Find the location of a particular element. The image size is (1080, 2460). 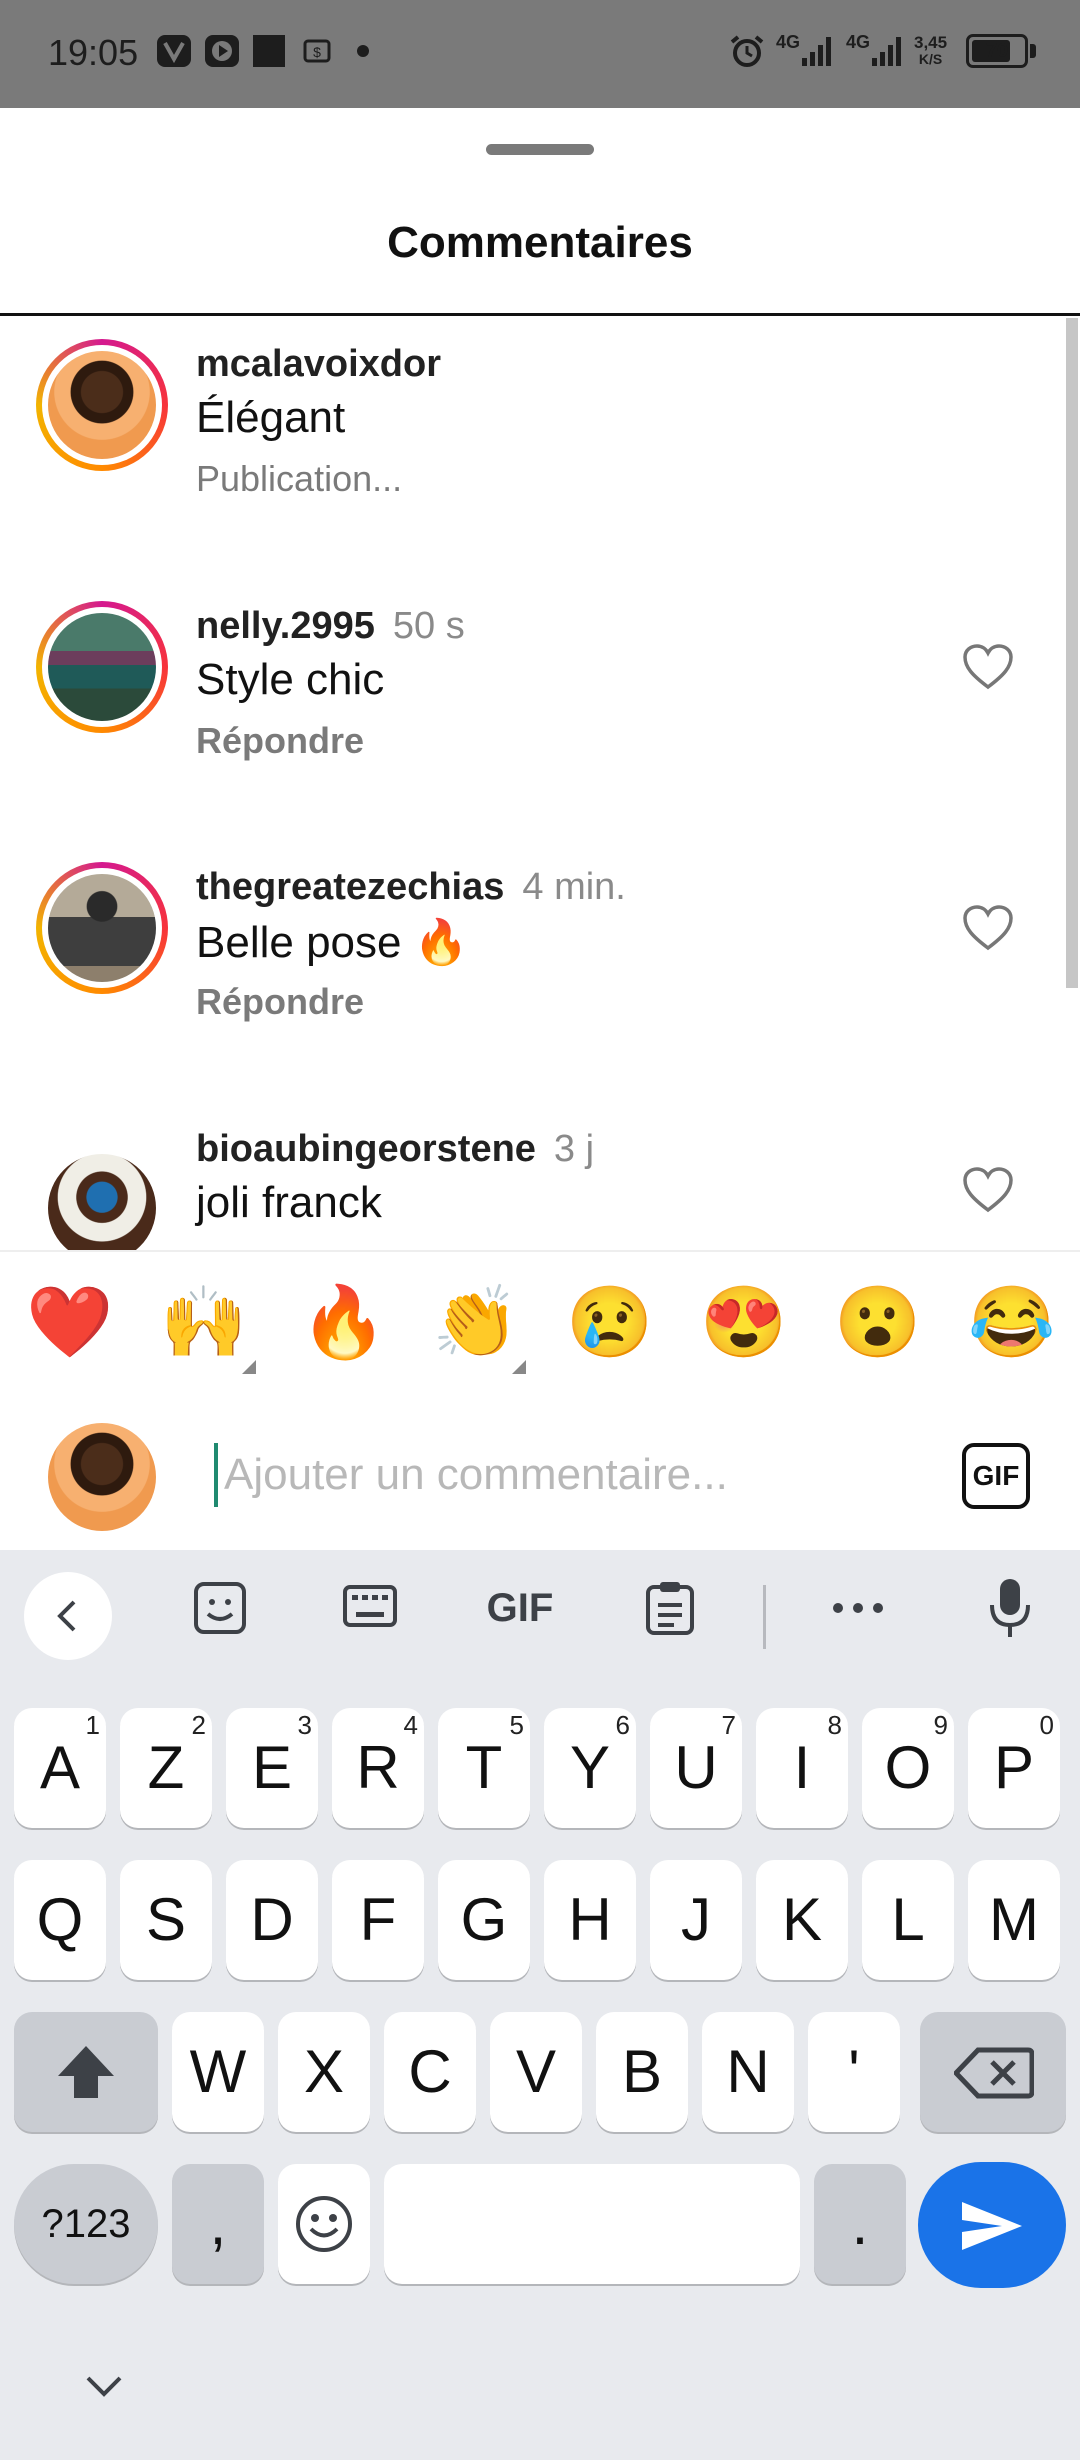

reaction-heart-eyes: 😍 is located at coordinates (743, 1322).